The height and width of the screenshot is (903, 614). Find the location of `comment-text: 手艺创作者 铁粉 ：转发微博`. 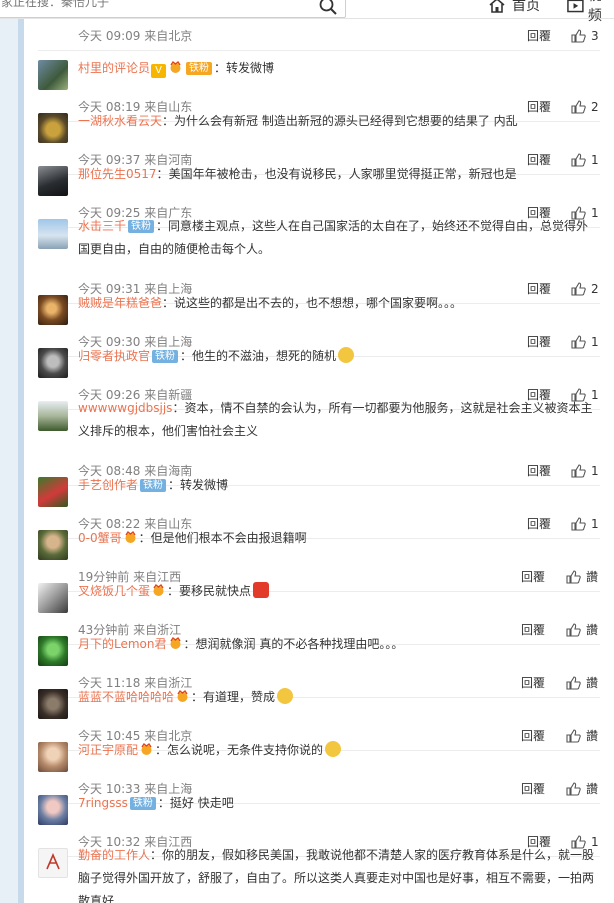

comment-text: 手艺创作者 铁粉 ：转发微博 is located at coordinates (338, 485).